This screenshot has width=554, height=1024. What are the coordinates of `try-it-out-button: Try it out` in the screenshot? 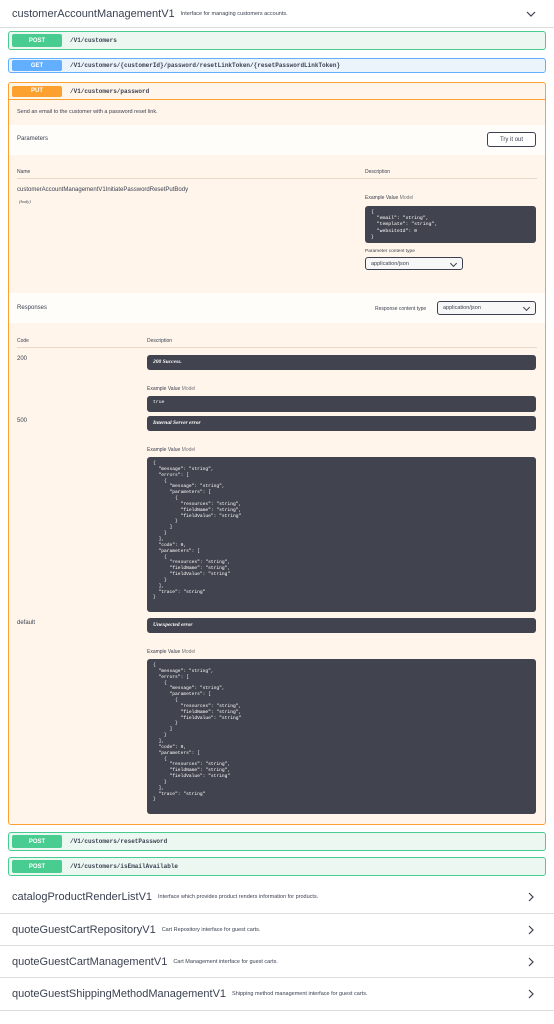 It's located at (511, 139).